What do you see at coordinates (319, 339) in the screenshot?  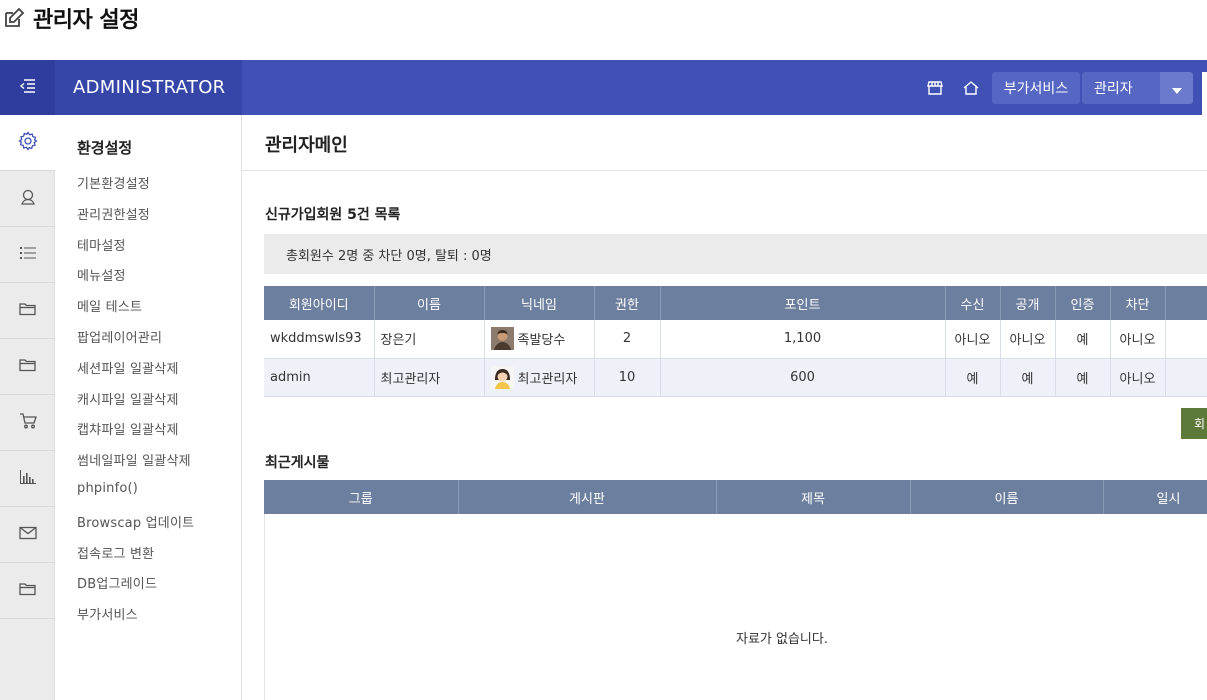 I see `member-id: wkddmswls93` at bounding box center [319, 339].